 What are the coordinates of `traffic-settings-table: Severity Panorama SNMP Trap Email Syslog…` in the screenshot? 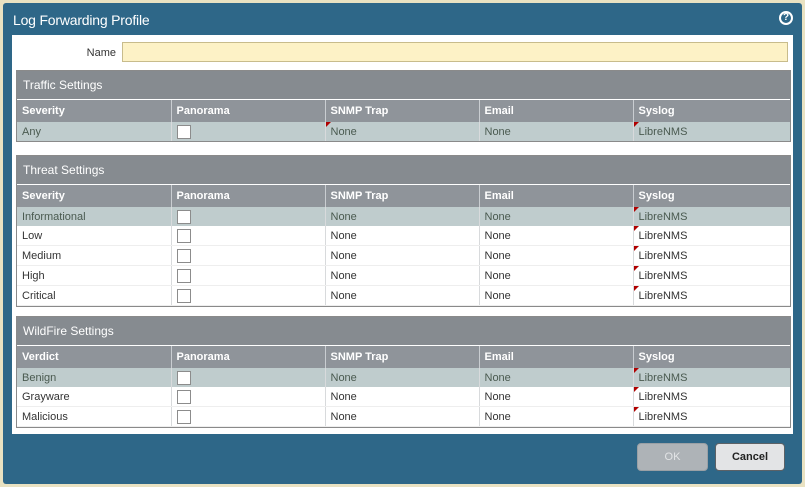 It's located at (403, 120).